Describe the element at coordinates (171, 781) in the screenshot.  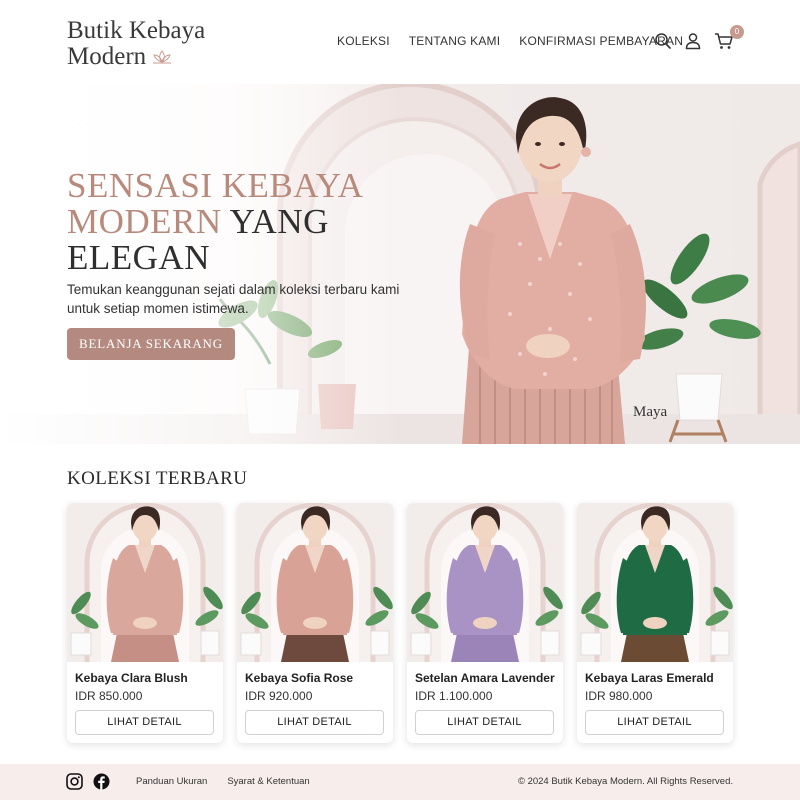
I see `footer-link-size-guide: Panduan Ukuran` at that location.